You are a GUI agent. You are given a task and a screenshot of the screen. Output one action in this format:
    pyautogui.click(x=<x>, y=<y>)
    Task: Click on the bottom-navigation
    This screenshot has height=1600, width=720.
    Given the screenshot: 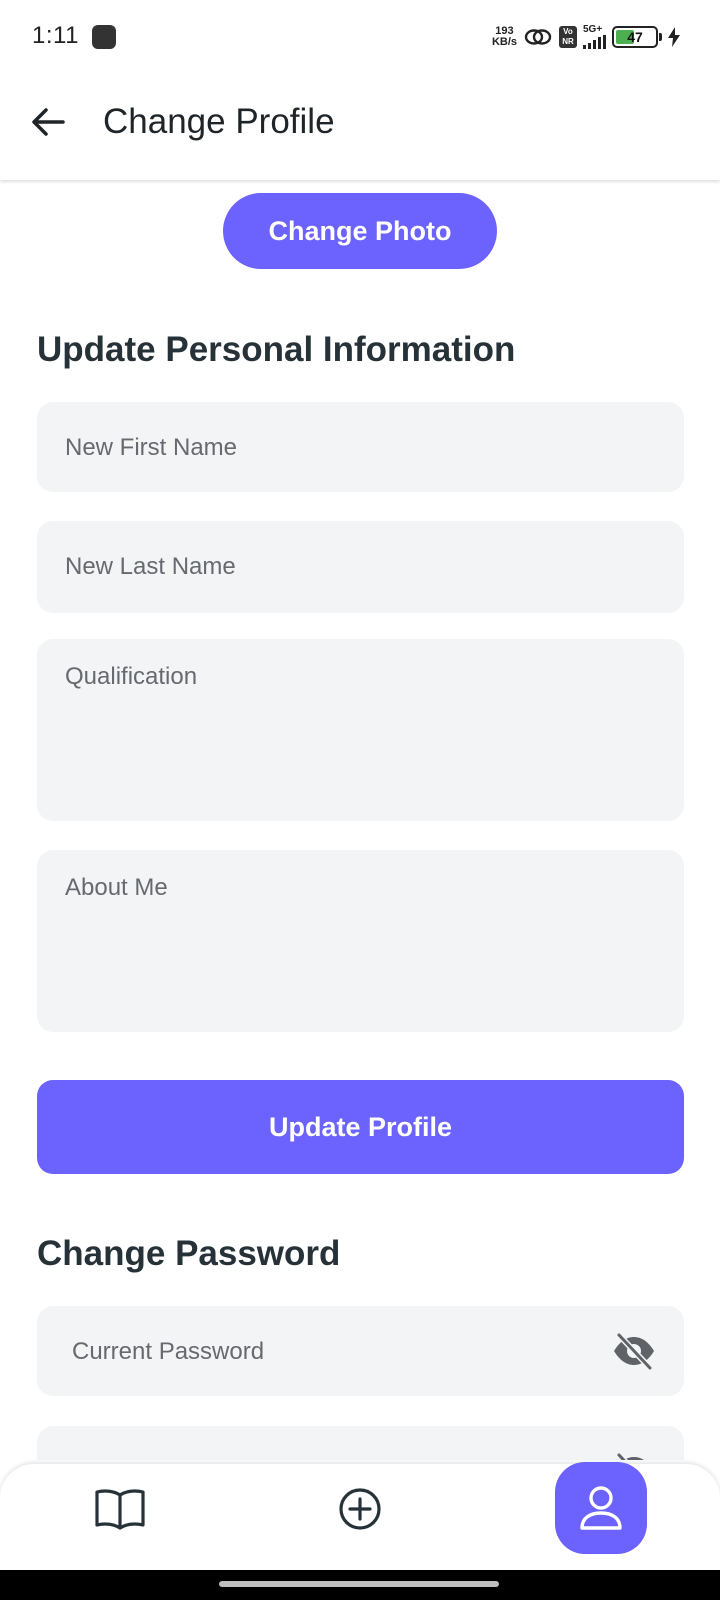 What is the action you would take?
    pyautogui.click(x=360, y=1516)
    